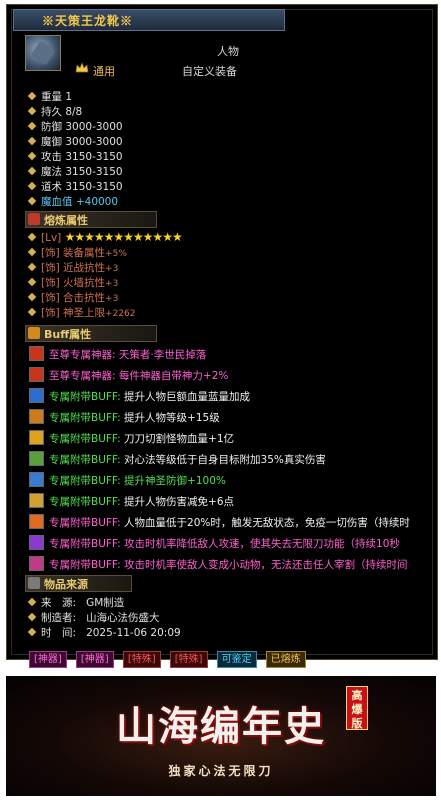 The image size is (441, 800). What do you see at coordinates (36, 479) in the screenshot?
I see `defense-icon` at bounding box center [36, 479].